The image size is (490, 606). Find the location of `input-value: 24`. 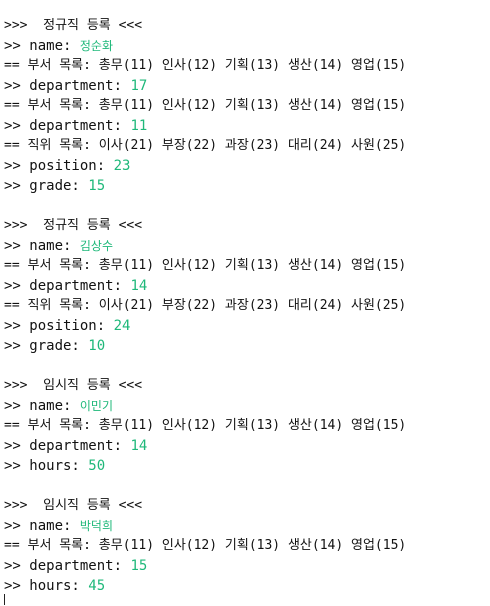

input-value: 24 is located at coordinates (122, 326).